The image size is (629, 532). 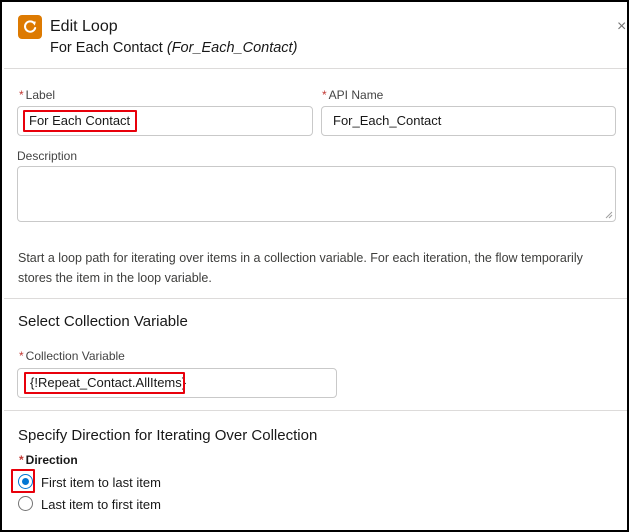 What do you see at coordinates (84, 26) in the screenshot?
I see `modal-title: Edit Loop` at bounding box center [84, 26].